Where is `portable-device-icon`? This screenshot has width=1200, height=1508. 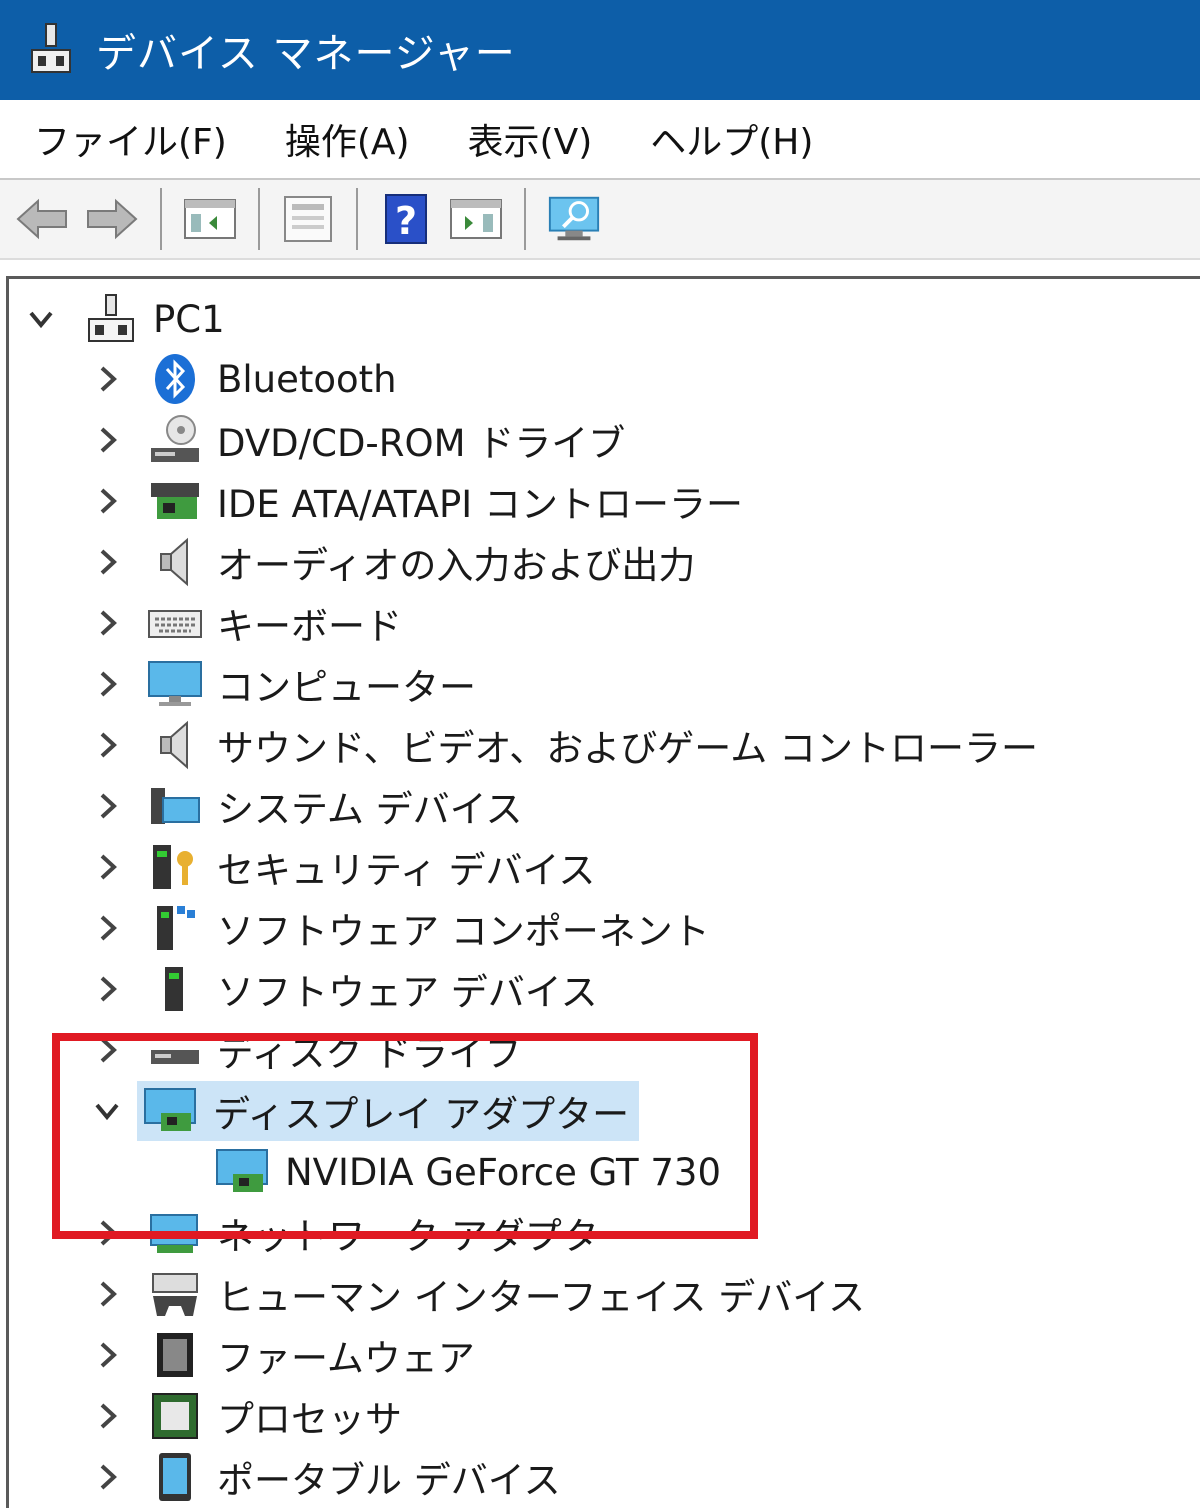 portable-device-icon is located at coordinates (175, 1477).